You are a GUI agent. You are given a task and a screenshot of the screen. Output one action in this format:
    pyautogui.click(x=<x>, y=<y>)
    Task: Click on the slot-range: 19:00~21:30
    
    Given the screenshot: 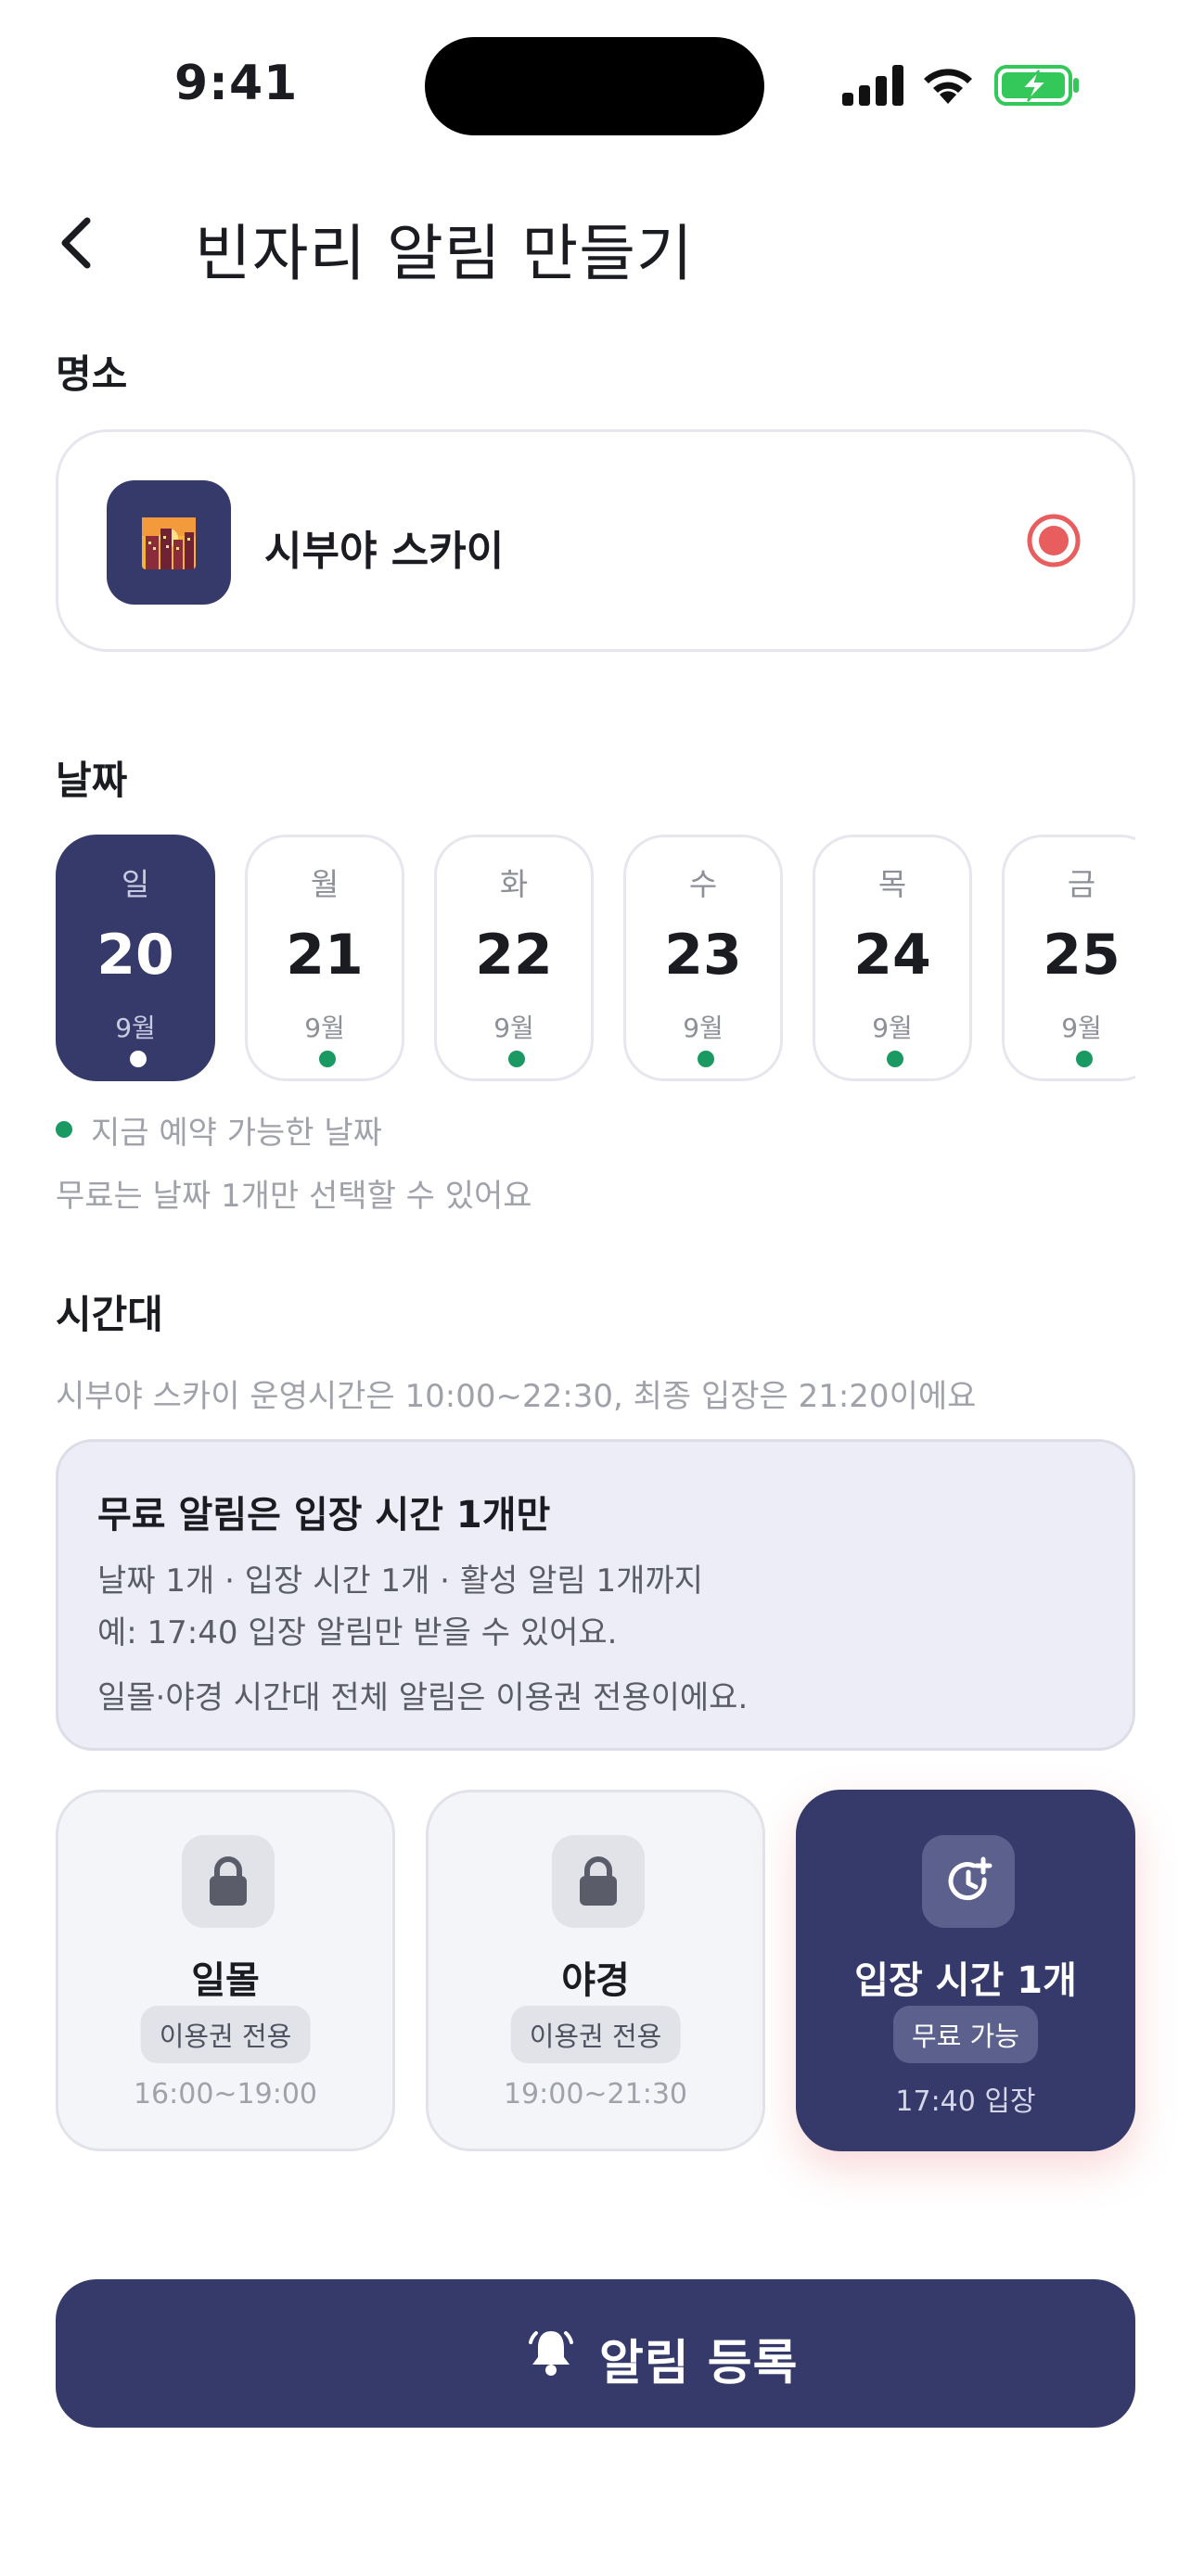 What is the action you would take?
    pyautogui.click(x=595, y=2094)
    